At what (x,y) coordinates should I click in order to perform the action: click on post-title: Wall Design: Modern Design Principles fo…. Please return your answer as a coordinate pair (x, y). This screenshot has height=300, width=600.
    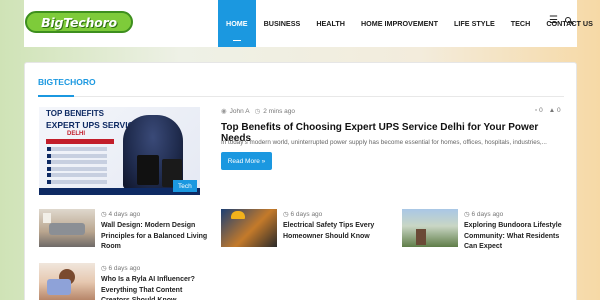
    Looking at the image, I should click on (158, 237).